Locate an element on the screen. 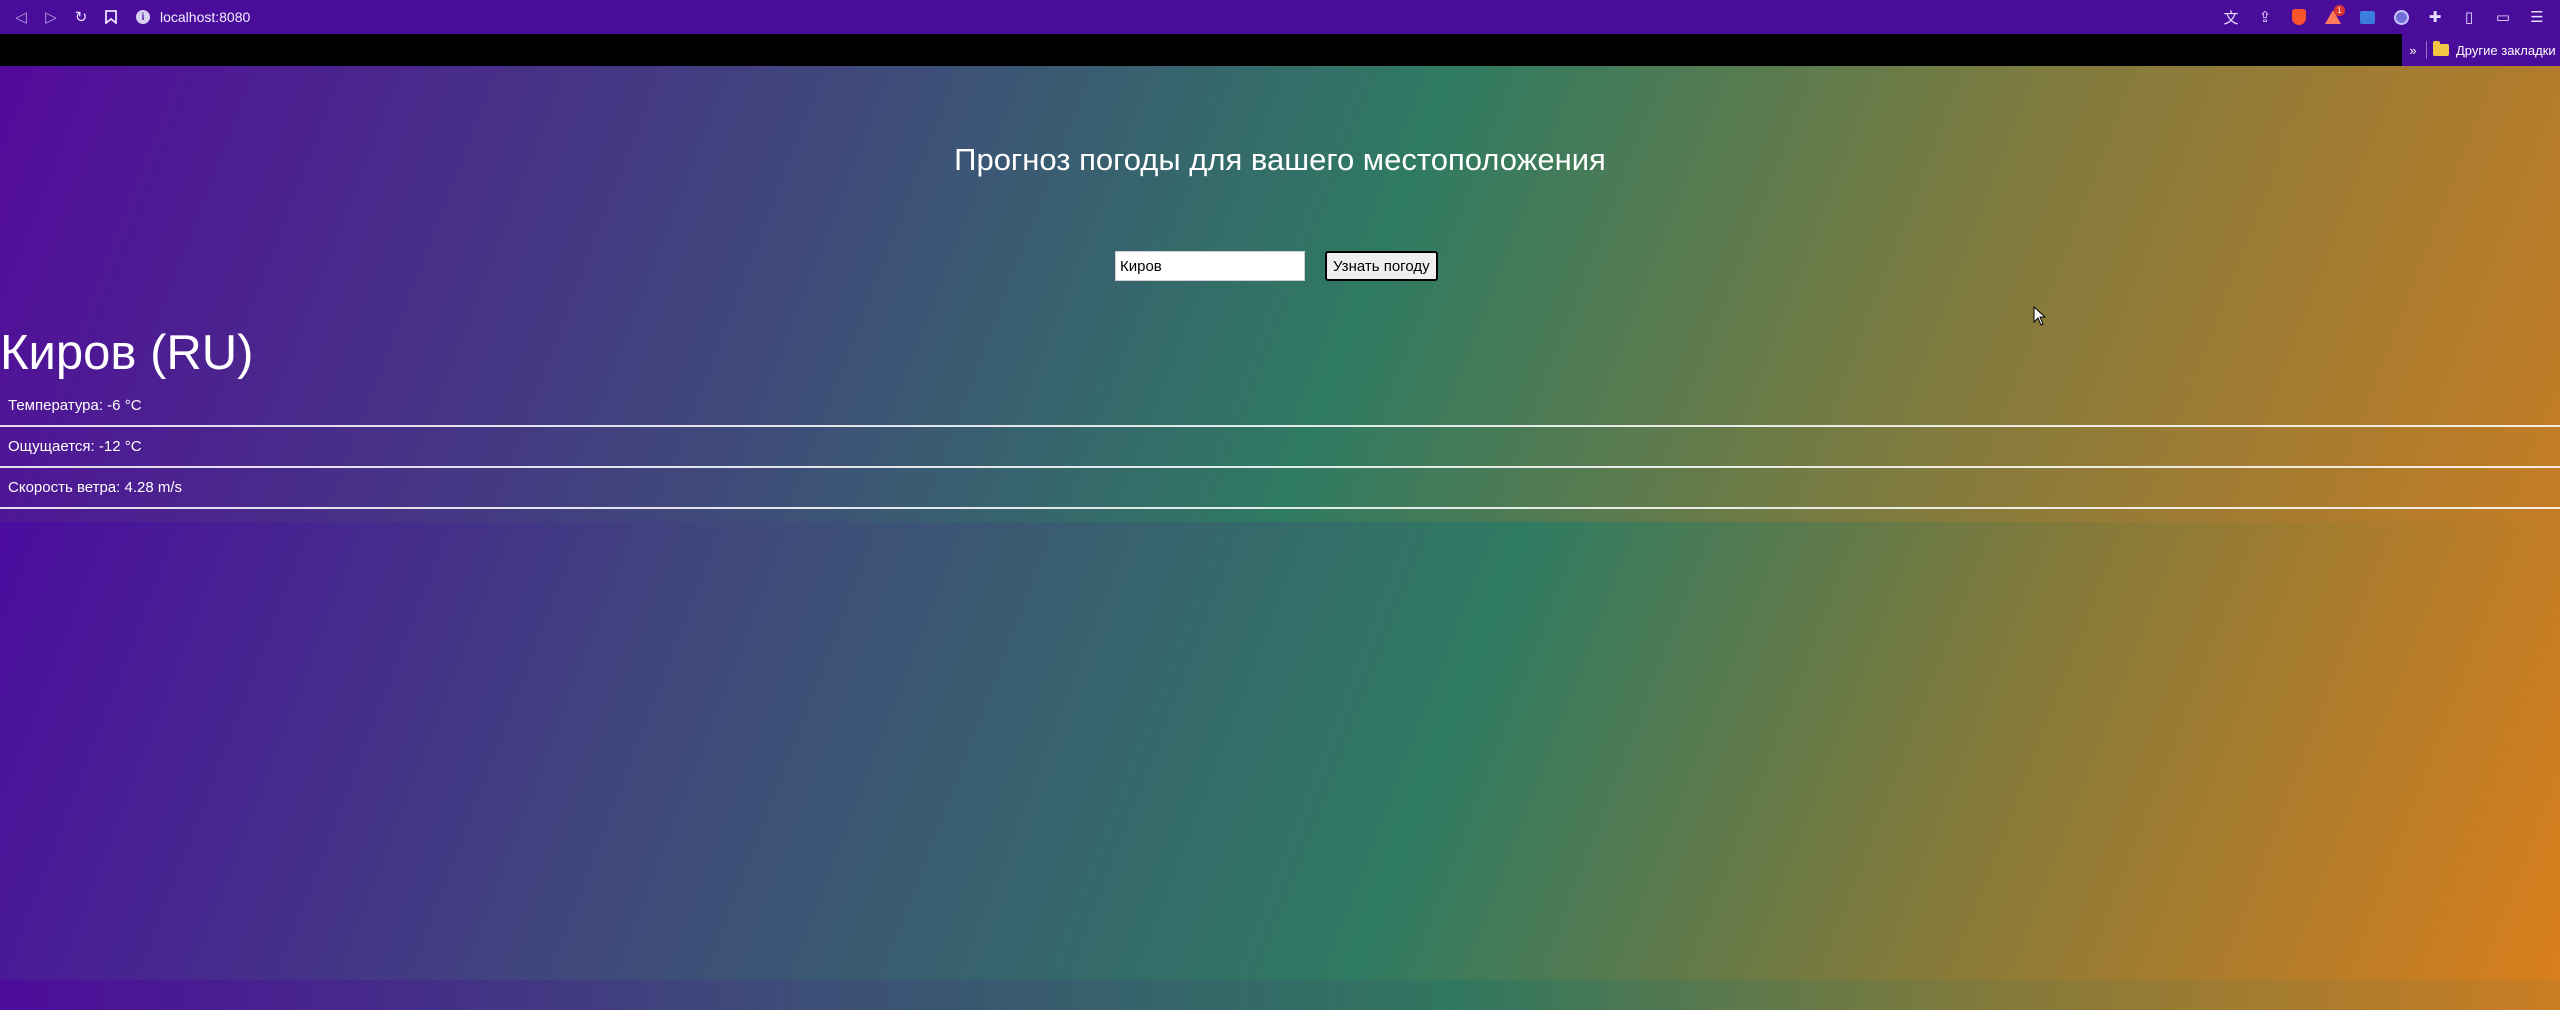 The image size is (2560, 1010). folder-icon is located at coordinates (2441, 48).